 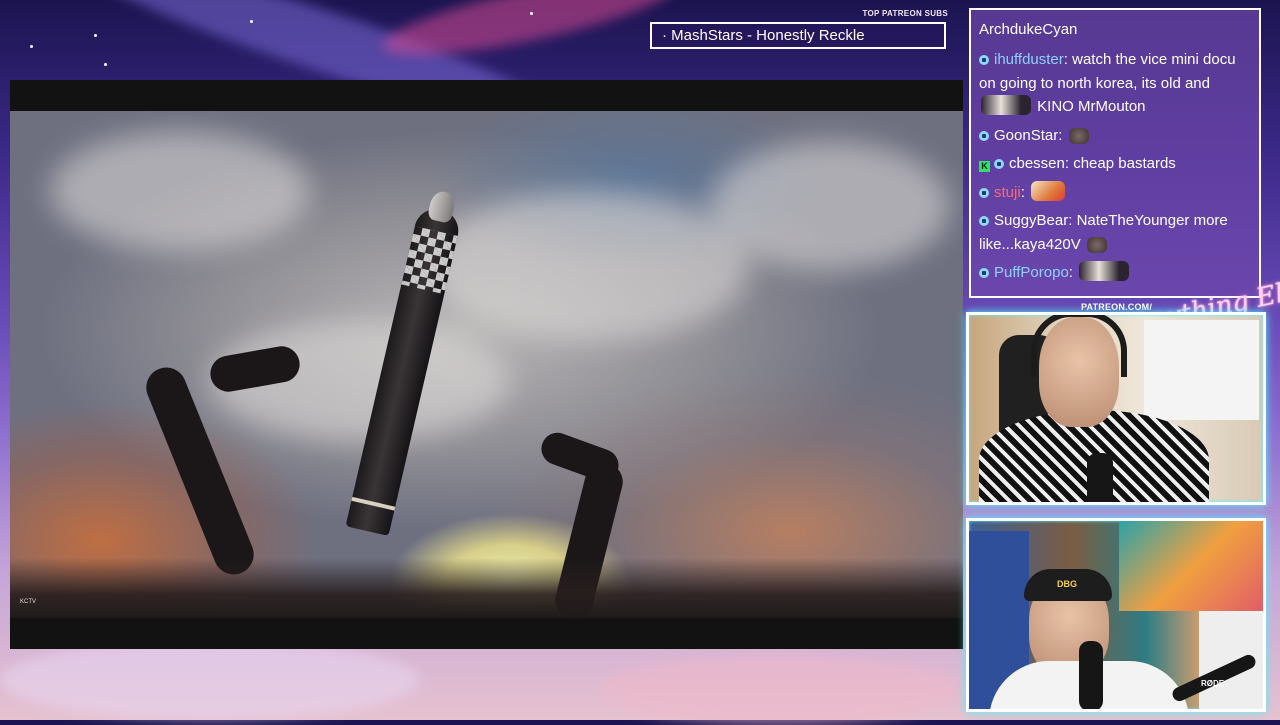 I want to click on launch-ground, so click(x=486, y=588).